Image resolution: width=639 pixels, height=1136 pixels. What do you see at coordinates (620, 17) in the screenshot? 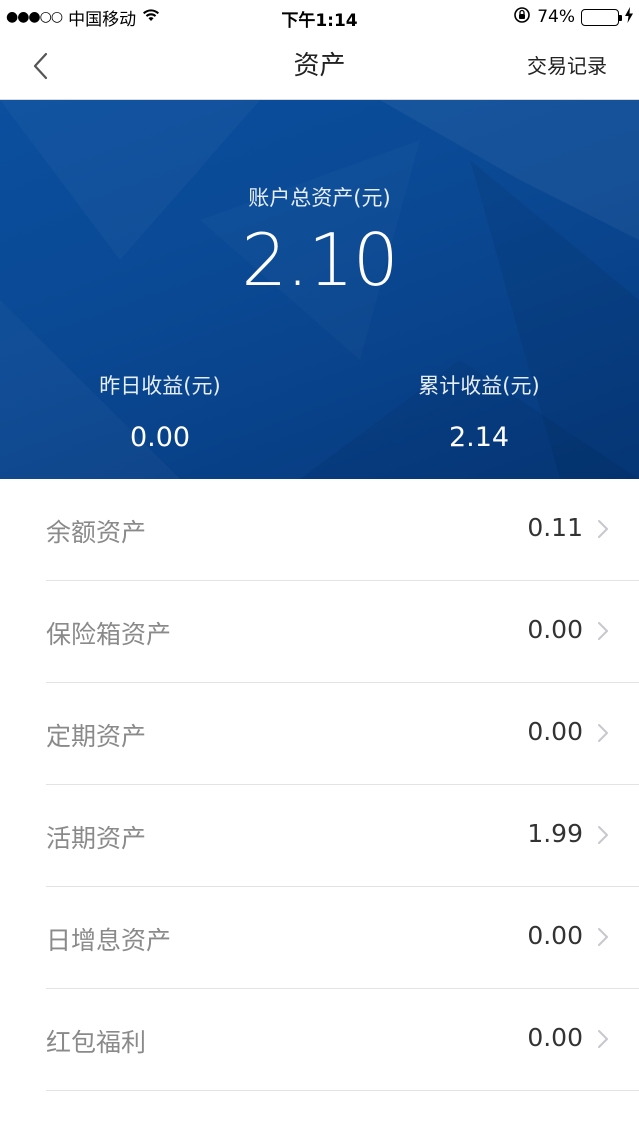
I see `battery-tip` at bounding box center [620, 17].